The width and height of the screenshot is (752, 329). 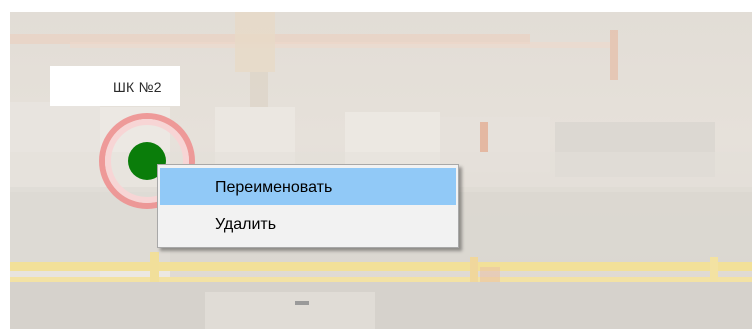 What do you see at coordinates (274, 187) in the screenshot?
I see `menu-item-rename-label: Переименовать` at bounding box center [274, 187].